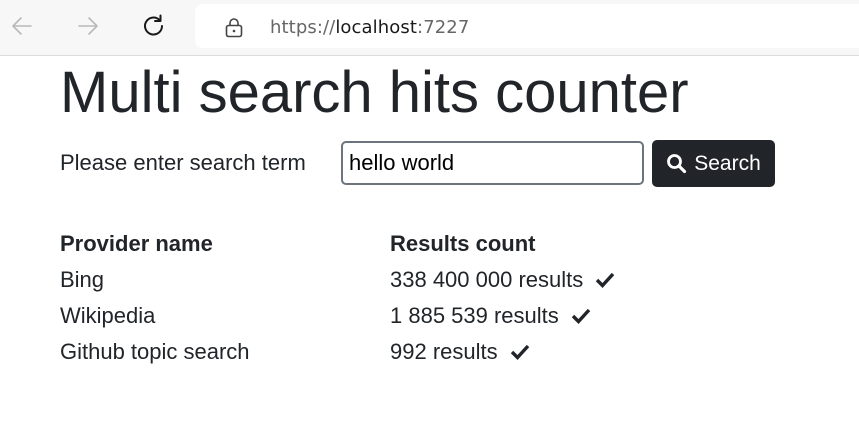 The height and width of the screenshot is (444, 859). What do you see at coordinates (502, 352) in the screenshot?
I see `results-count-cell: 992 results` at bounding box center [502, 352].